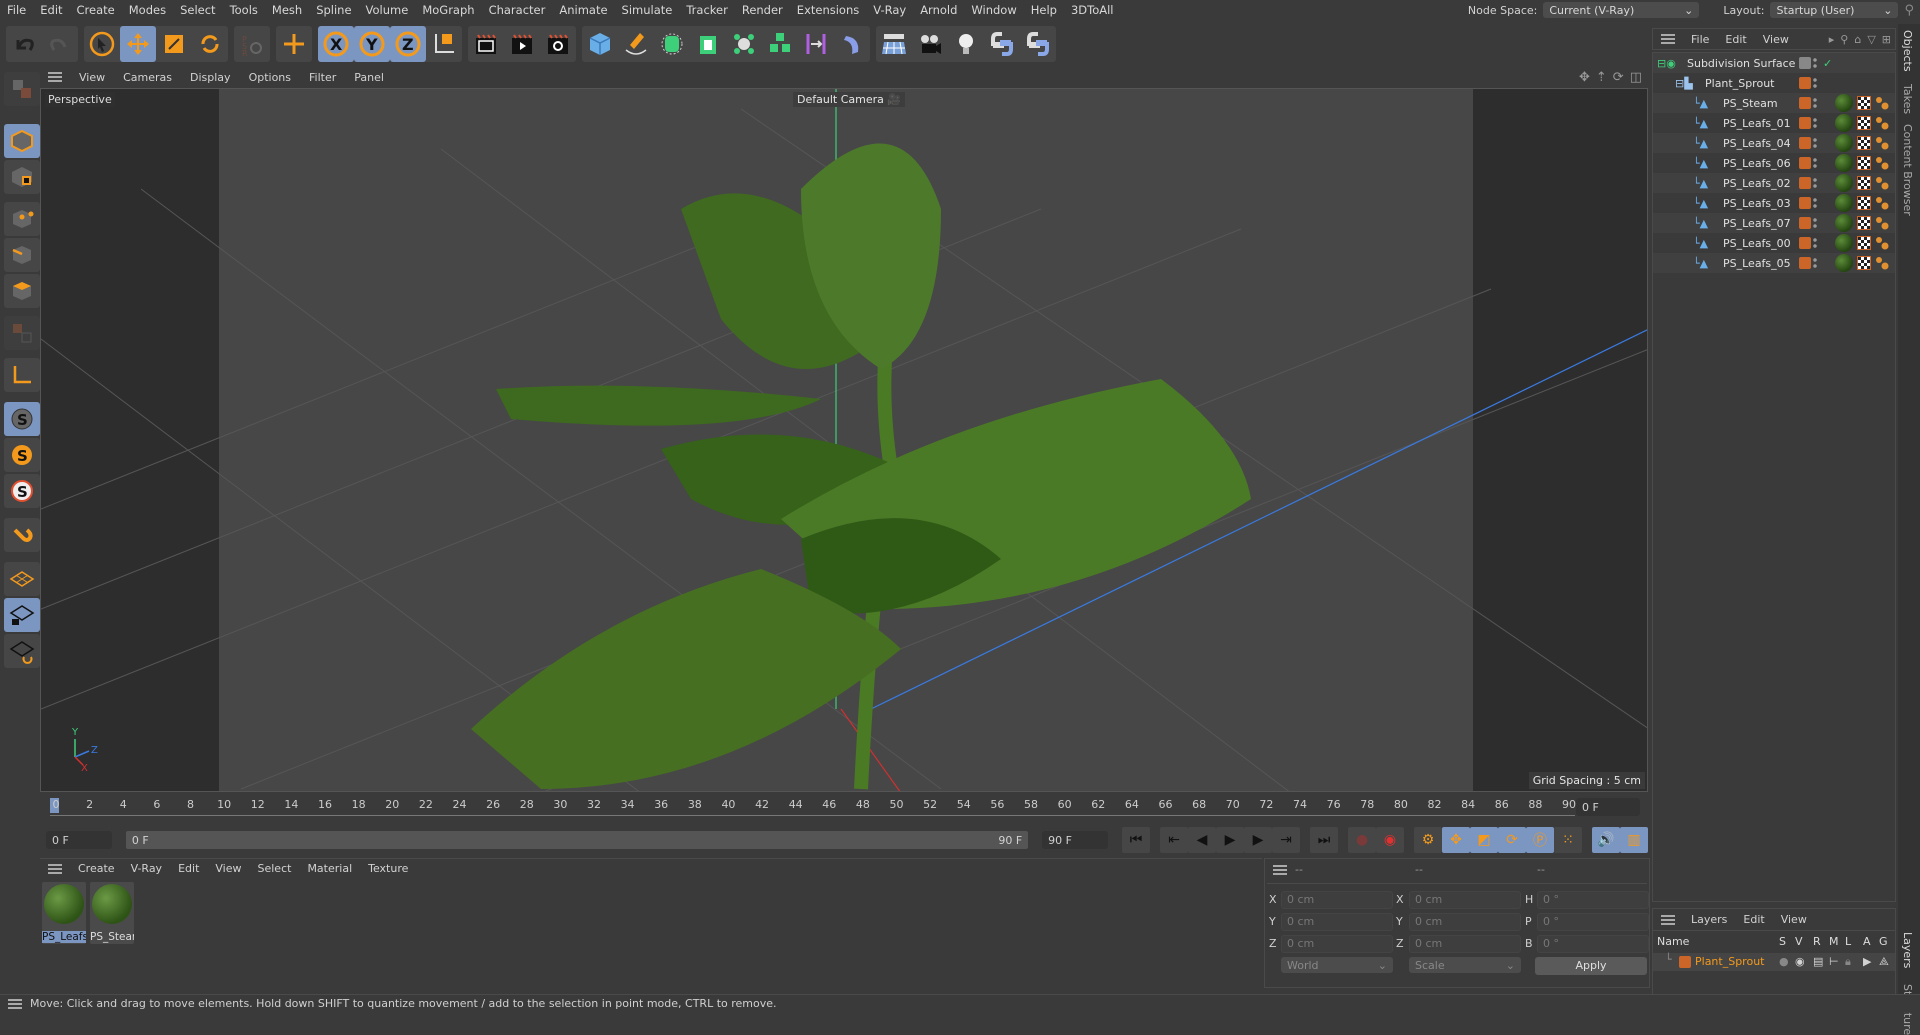 The height and width of the screenshot is (1035, 1920). I want to click on menu-render: Render, so click(762, 10).